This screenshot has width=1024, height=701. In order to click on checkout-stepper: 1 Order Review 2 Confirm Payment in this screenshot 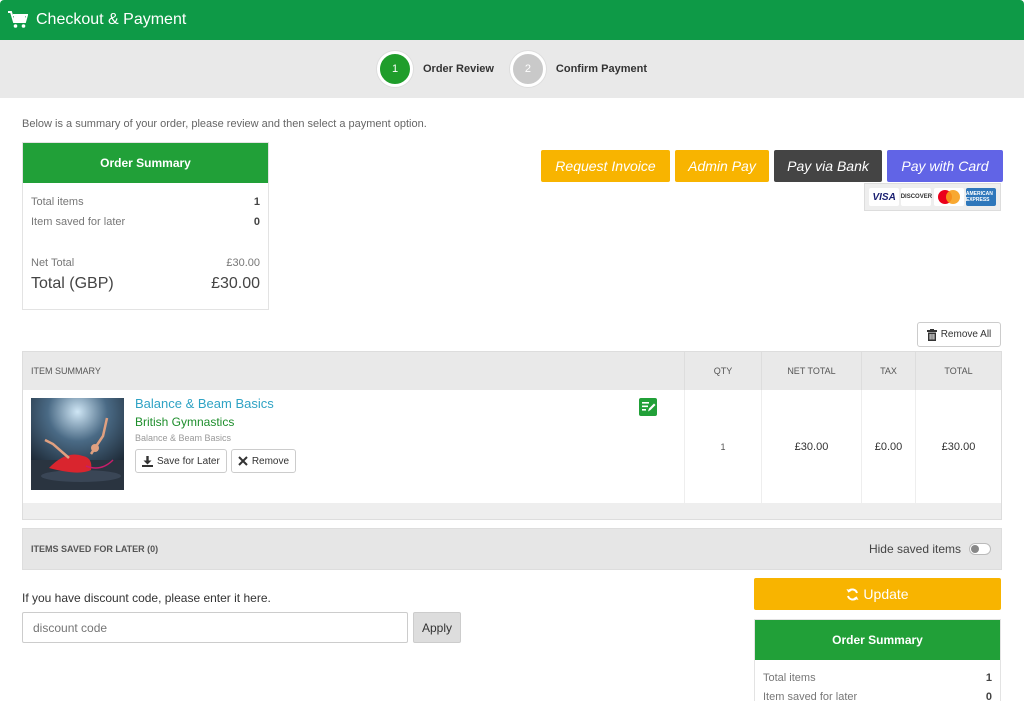, I will do `click(512, 69)`.